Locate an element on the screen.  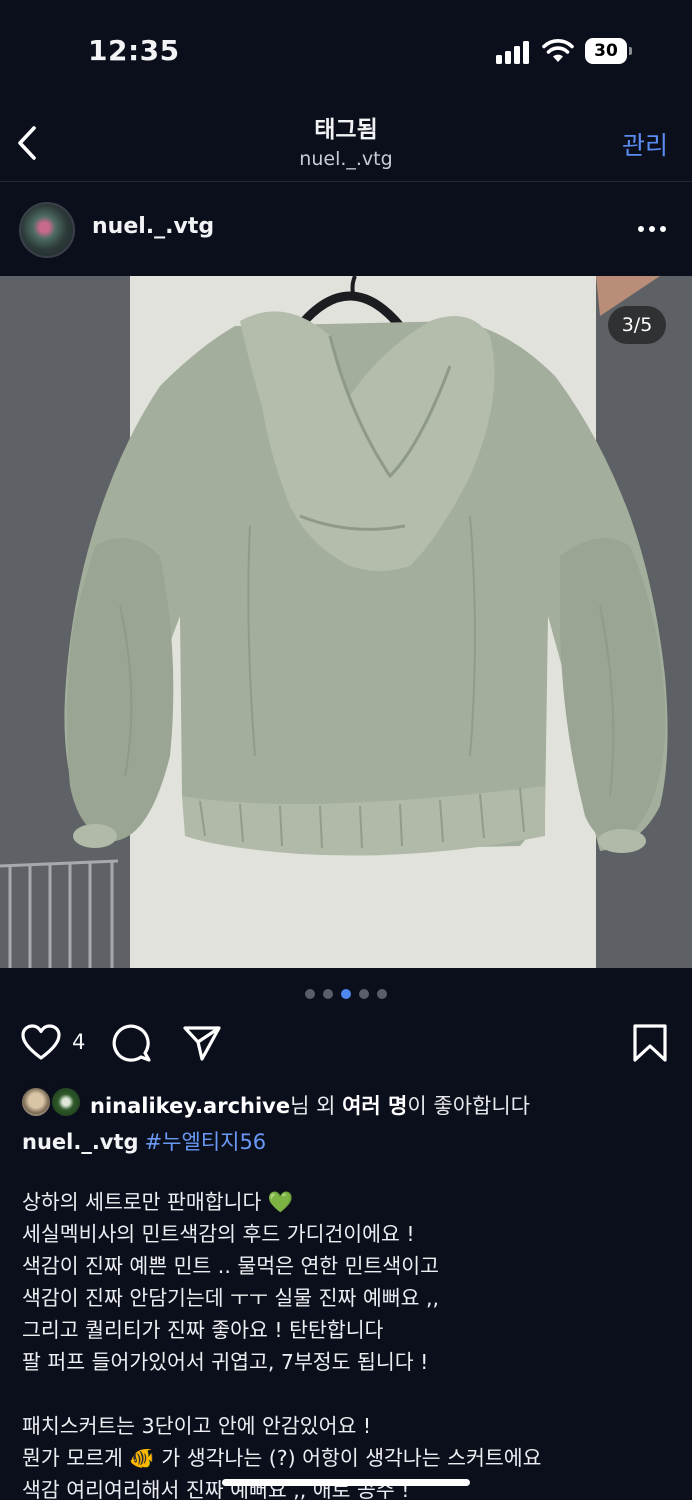
caption-line: 색감이 진짜 안담기는데 ㅜㅜ 실물 진짜 예뻐요 ,, is located at coordinates (230, 1298).